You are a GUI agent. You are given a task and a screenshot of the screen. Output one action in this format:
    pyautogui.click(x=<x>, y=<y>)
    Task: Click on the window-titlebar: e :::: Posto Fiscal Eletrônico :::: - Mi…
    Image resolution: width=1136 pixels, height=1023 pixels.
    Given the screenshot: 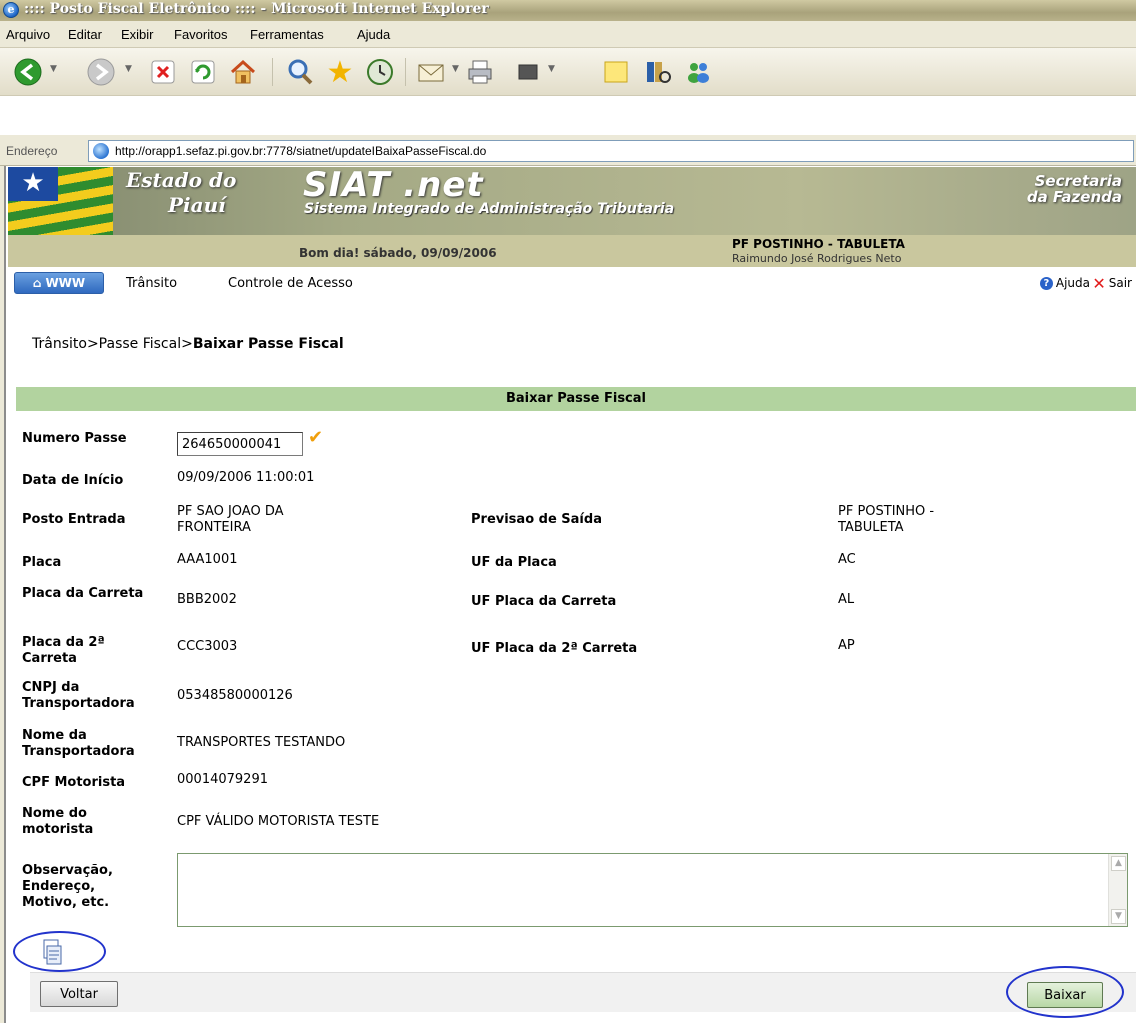 What is the action you would take?
    pyautogui.click(x=568, y=10)
    